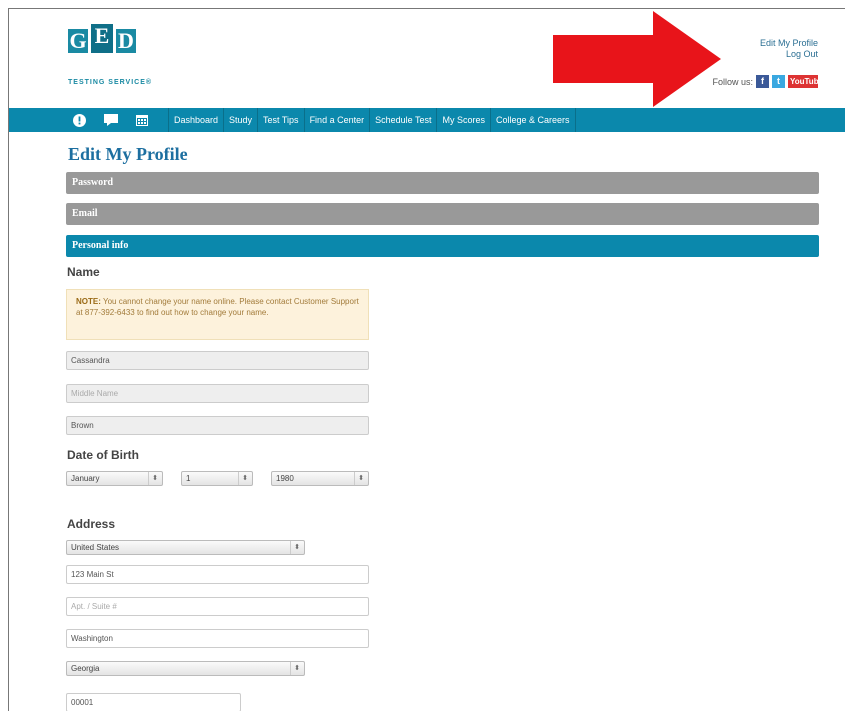  I want to click on dob-day-select: 1 ⬍, so click(217, 478).